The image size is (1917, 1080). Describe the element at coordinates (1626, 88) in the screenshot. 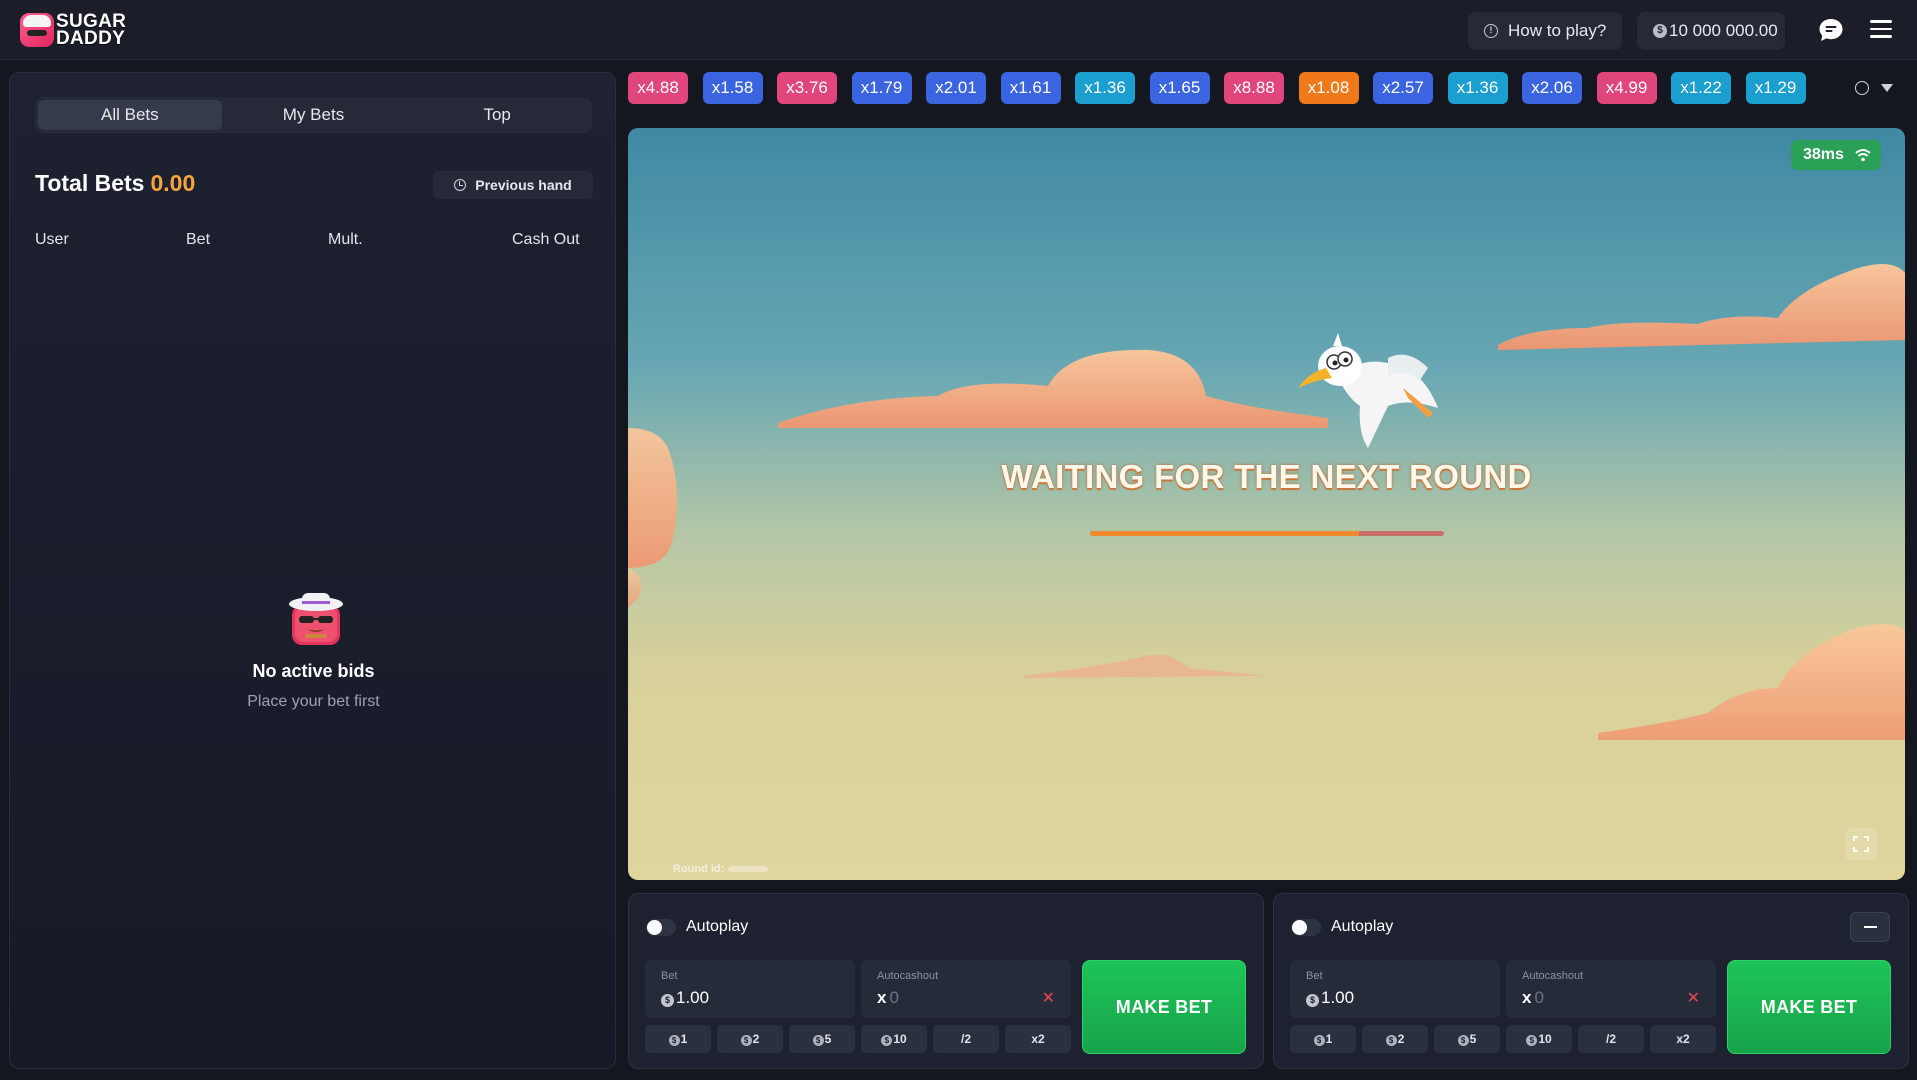

I see `multiplier-history-item: x4.99` at that location.